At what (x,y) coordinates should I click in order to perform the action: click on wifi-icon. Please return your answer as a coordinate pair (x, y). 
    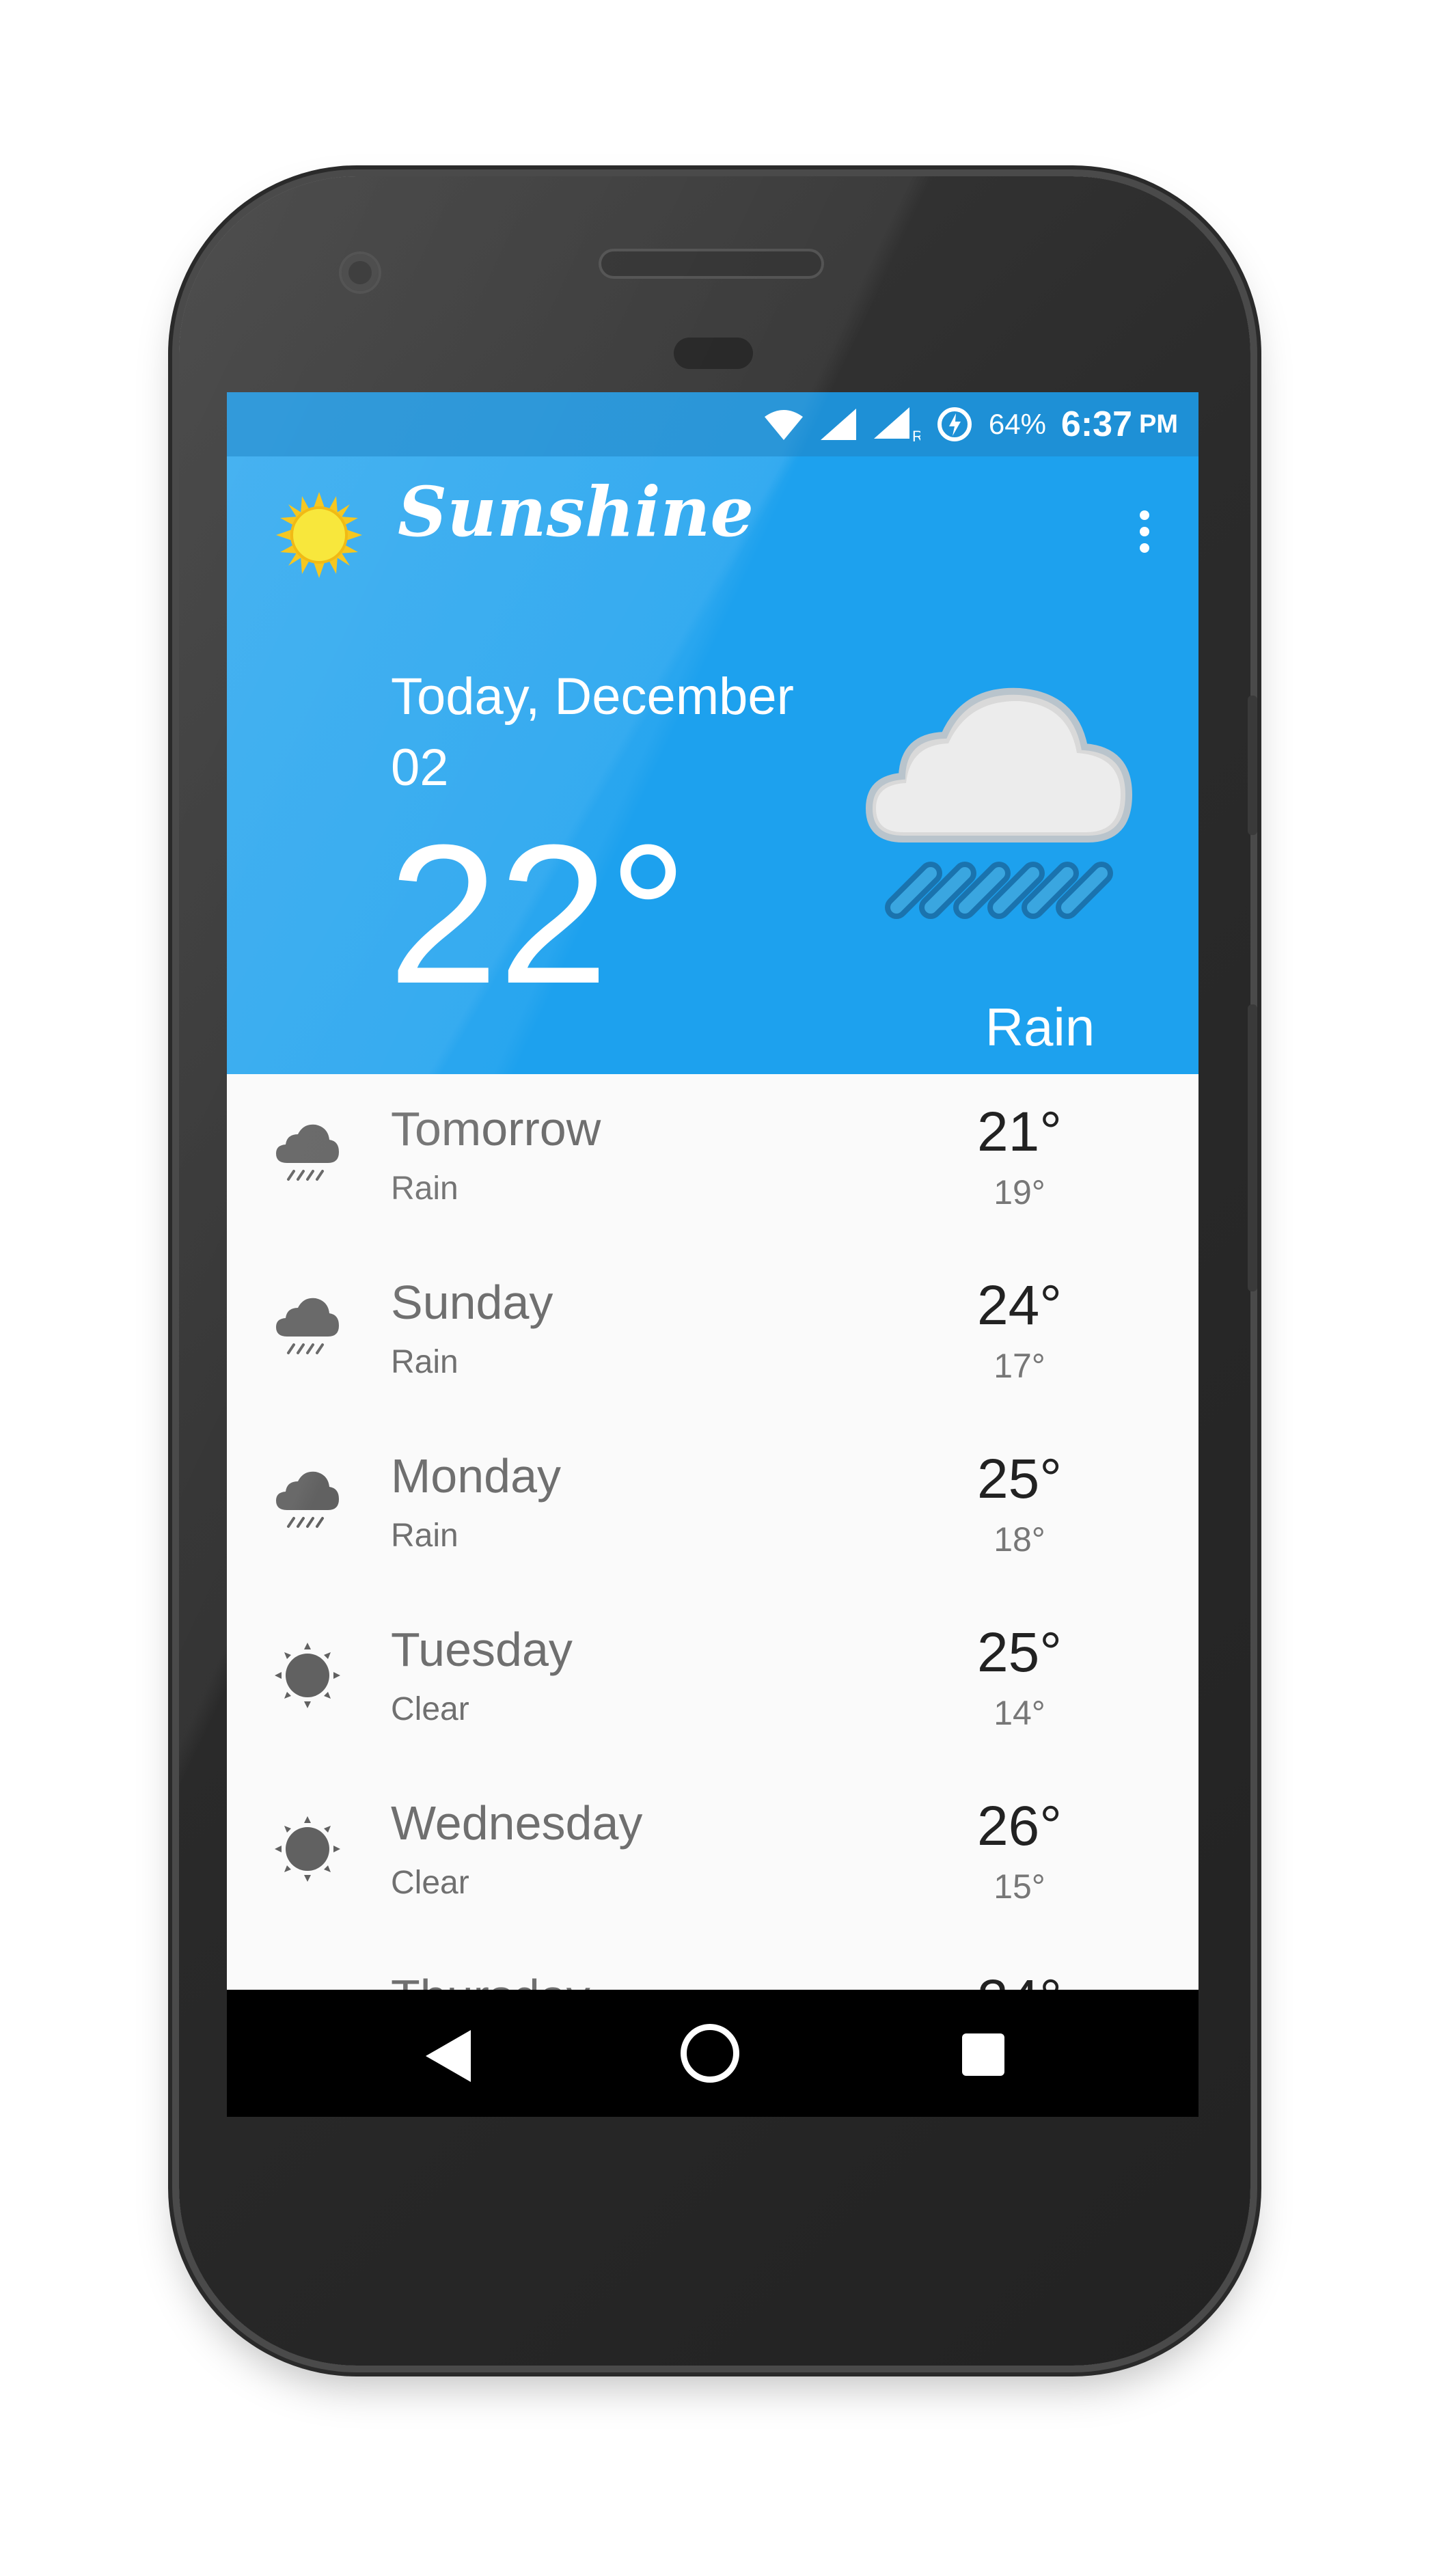
    Looking at the image, I should click on (783, 425).